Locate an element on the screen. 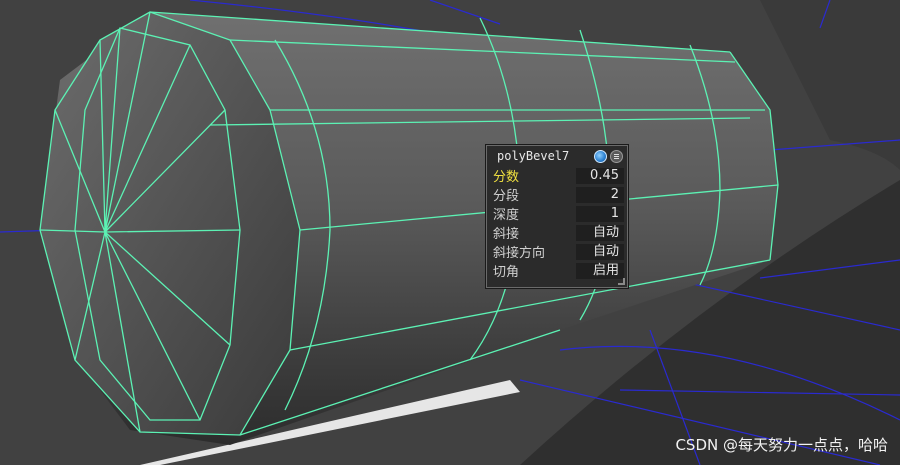 Image resolution: width=900 pixels, height=465 pixels. resize-grip-icon is located at coordinates (621, 281).